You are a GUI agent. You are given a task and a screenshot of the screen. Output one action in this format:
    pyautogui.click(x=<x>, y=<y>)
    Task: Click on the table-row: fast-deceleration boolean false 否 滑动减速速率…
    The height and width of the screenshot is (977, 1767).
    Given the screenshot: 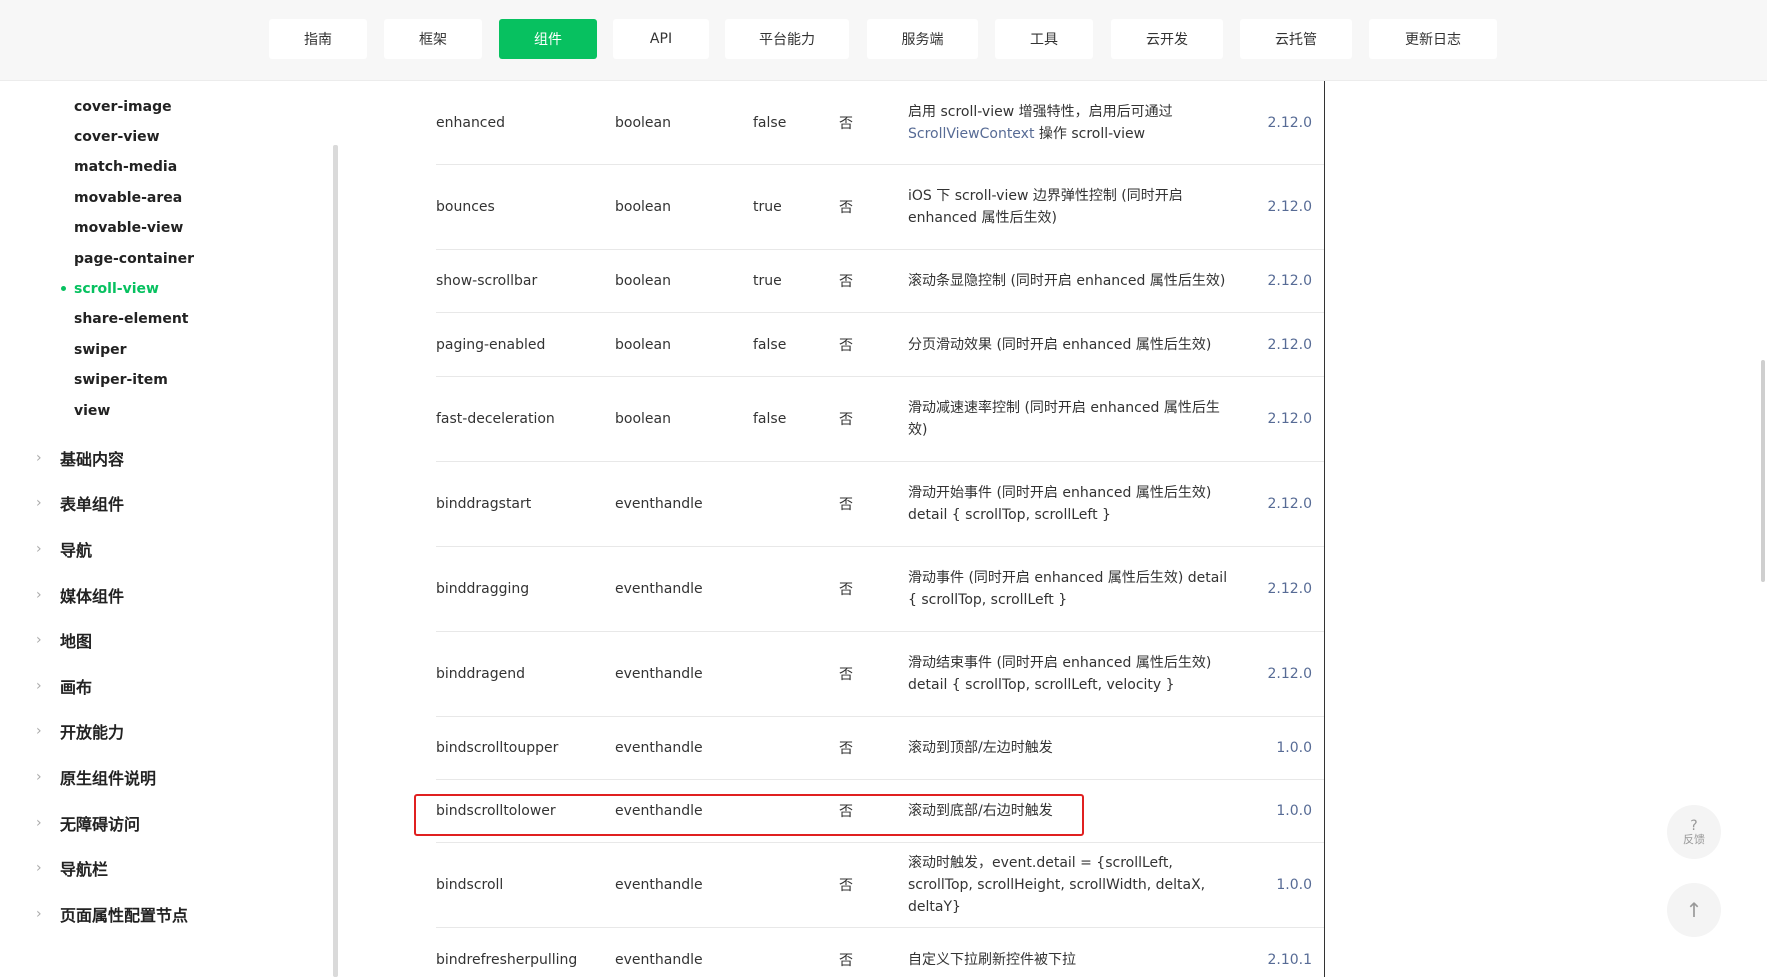 What is the action you would take?
    pyautogui.click(x=880, y=419)
    